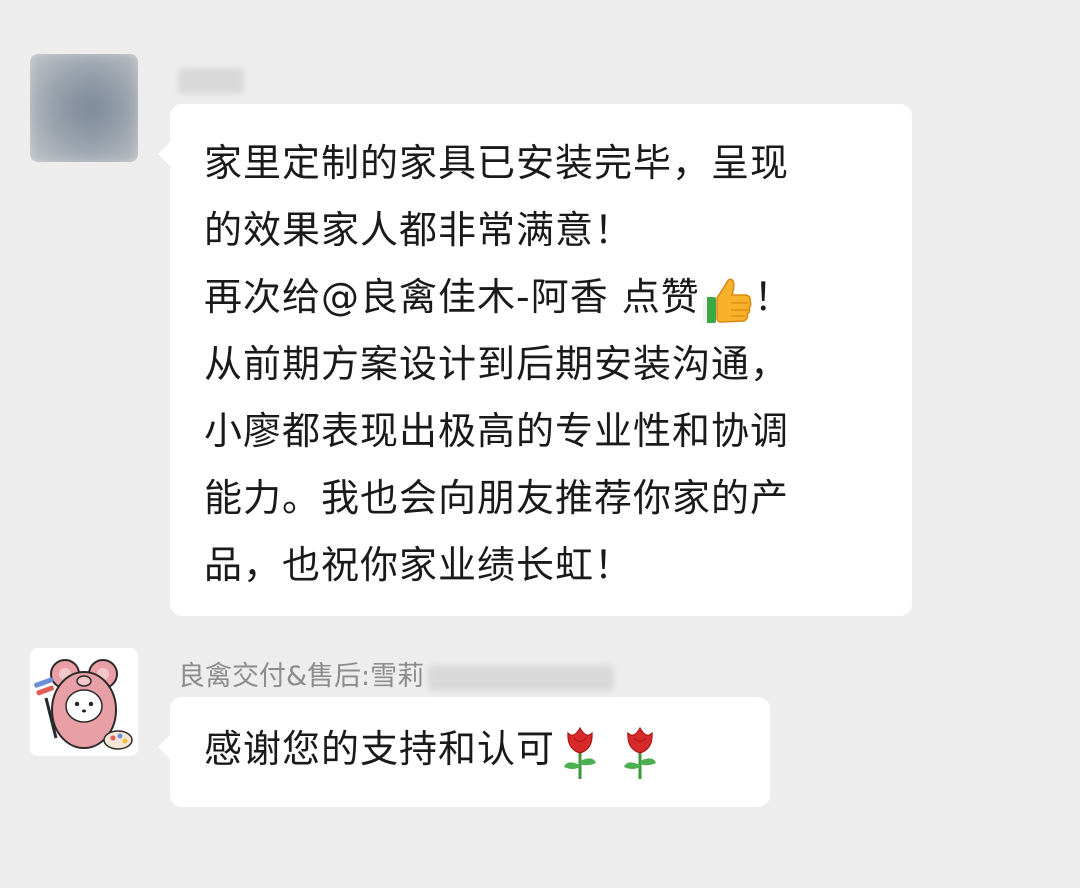 Image resolution: width=1080 pixels, height=888 pixels. Describe the element at coordinates (727, 300) in the screenshot. I see `thumbs-up-icon` at that location.